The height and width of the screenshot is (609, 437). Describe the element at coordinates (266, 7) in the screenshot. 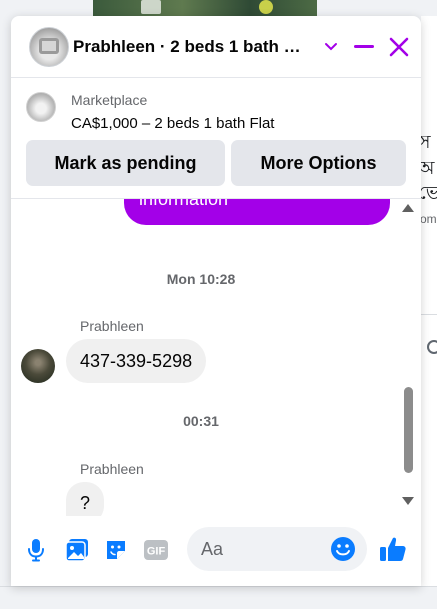

I see `background-image-badge` at that location.